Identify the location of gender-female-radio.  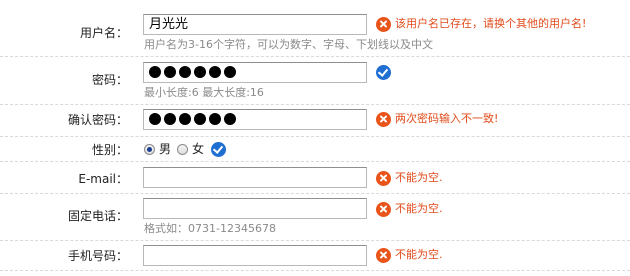
(182, 149).